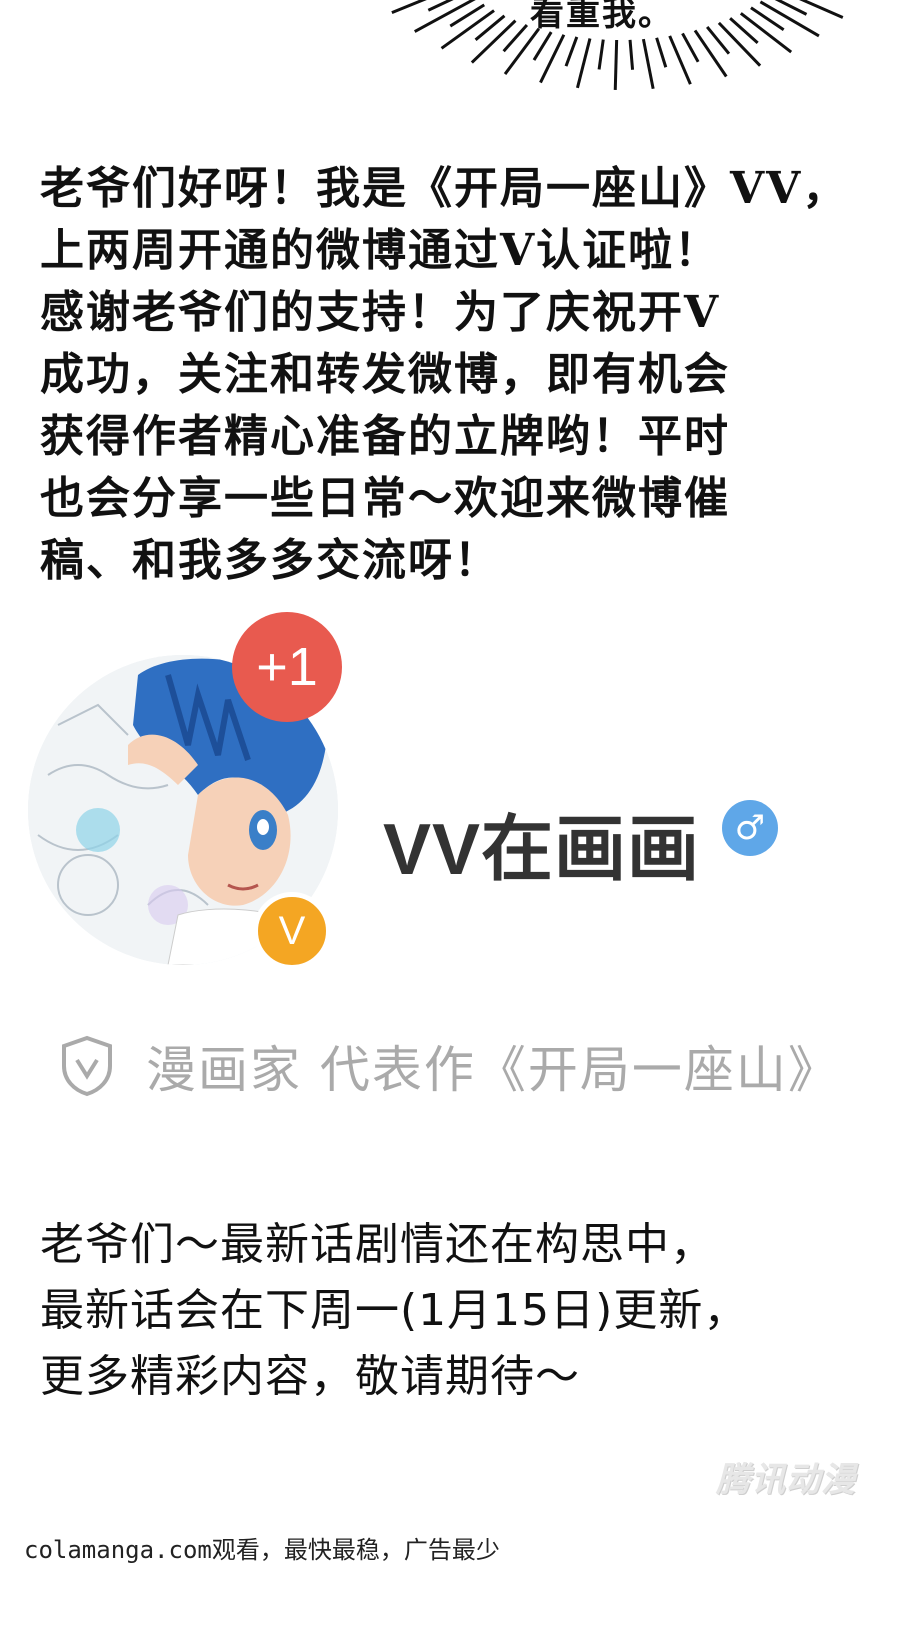 Image resolution: width=900 pixels, height=1629 pixels. I want to click on notification-badge: +1, so click(287, 667).